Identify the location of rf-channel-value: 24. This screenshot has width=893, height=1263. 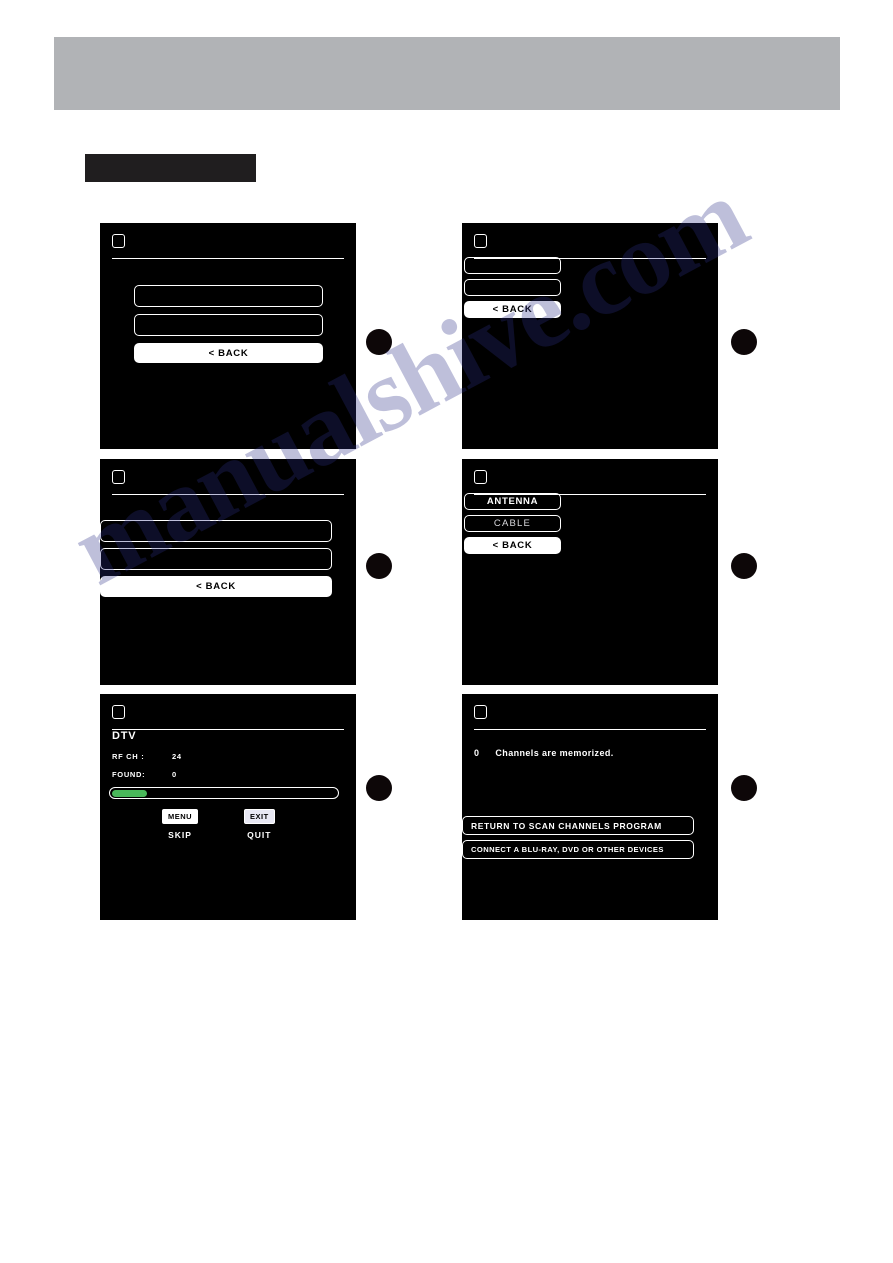
(177, 756).